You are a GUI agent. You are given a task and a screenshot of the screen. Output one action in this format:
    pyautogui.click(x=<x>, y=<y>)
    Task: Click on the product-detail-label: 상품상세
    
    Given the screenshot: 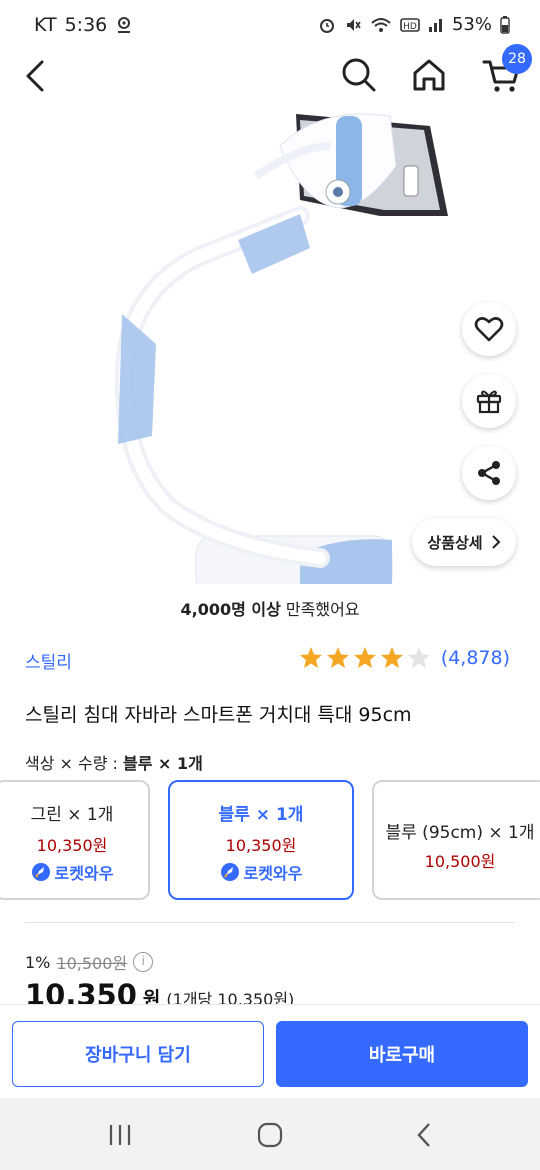 What is the action you would take?
    pyautogui.click(x=455, y=542)
    